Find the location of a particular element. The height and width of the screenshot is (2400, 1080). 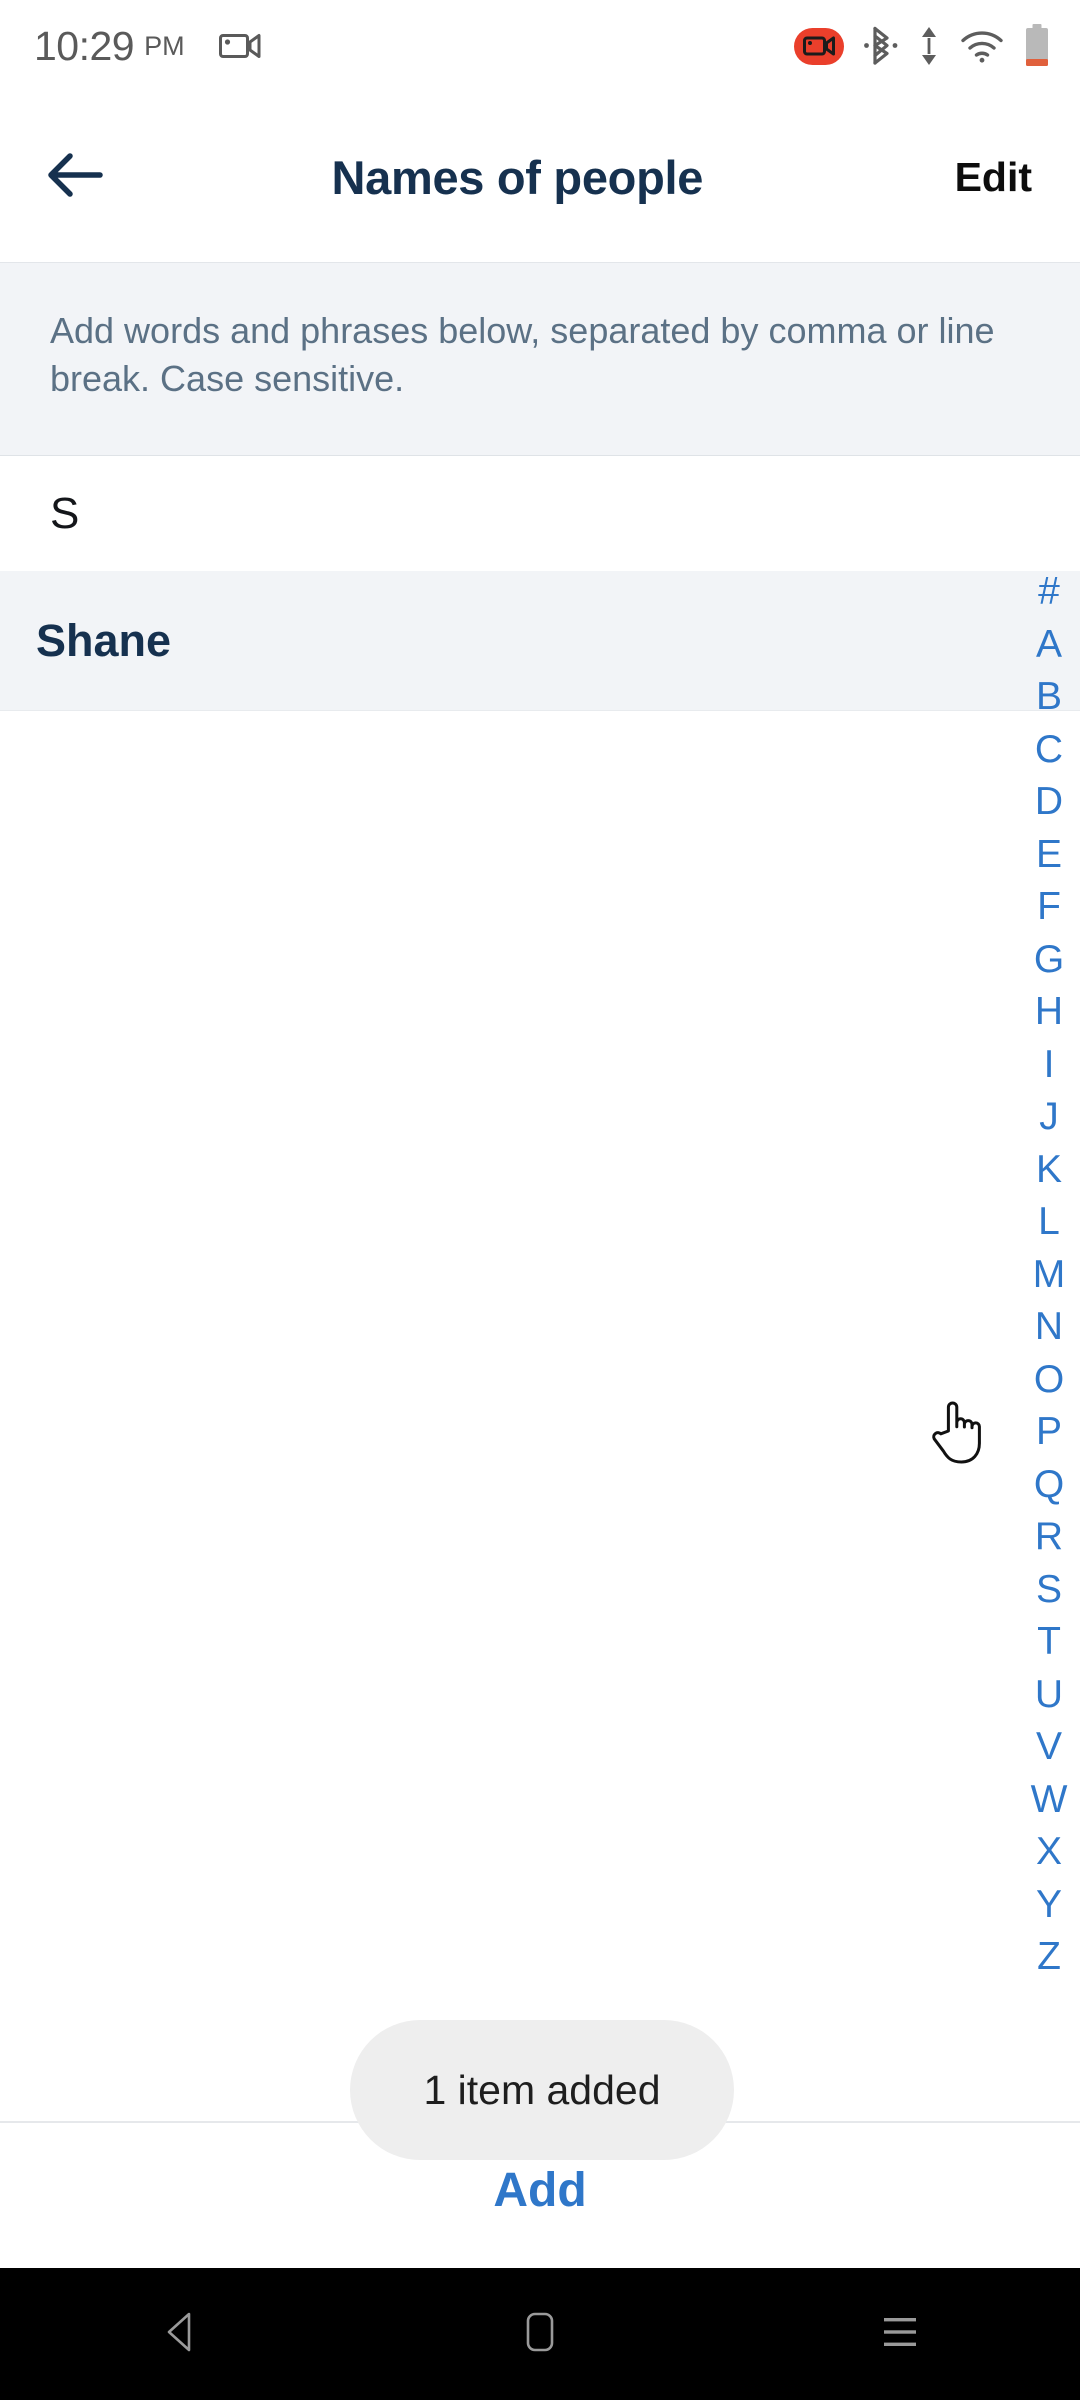

alpha-index-letter: M is located at coordinates (1049, 1275).